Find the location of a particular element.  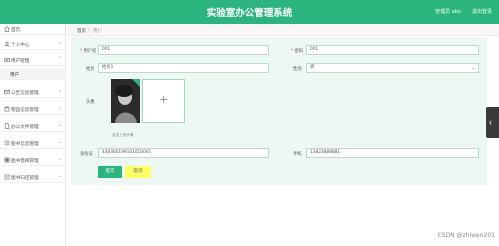

avatar-upload-button: + is located at coordinates (163, 101).